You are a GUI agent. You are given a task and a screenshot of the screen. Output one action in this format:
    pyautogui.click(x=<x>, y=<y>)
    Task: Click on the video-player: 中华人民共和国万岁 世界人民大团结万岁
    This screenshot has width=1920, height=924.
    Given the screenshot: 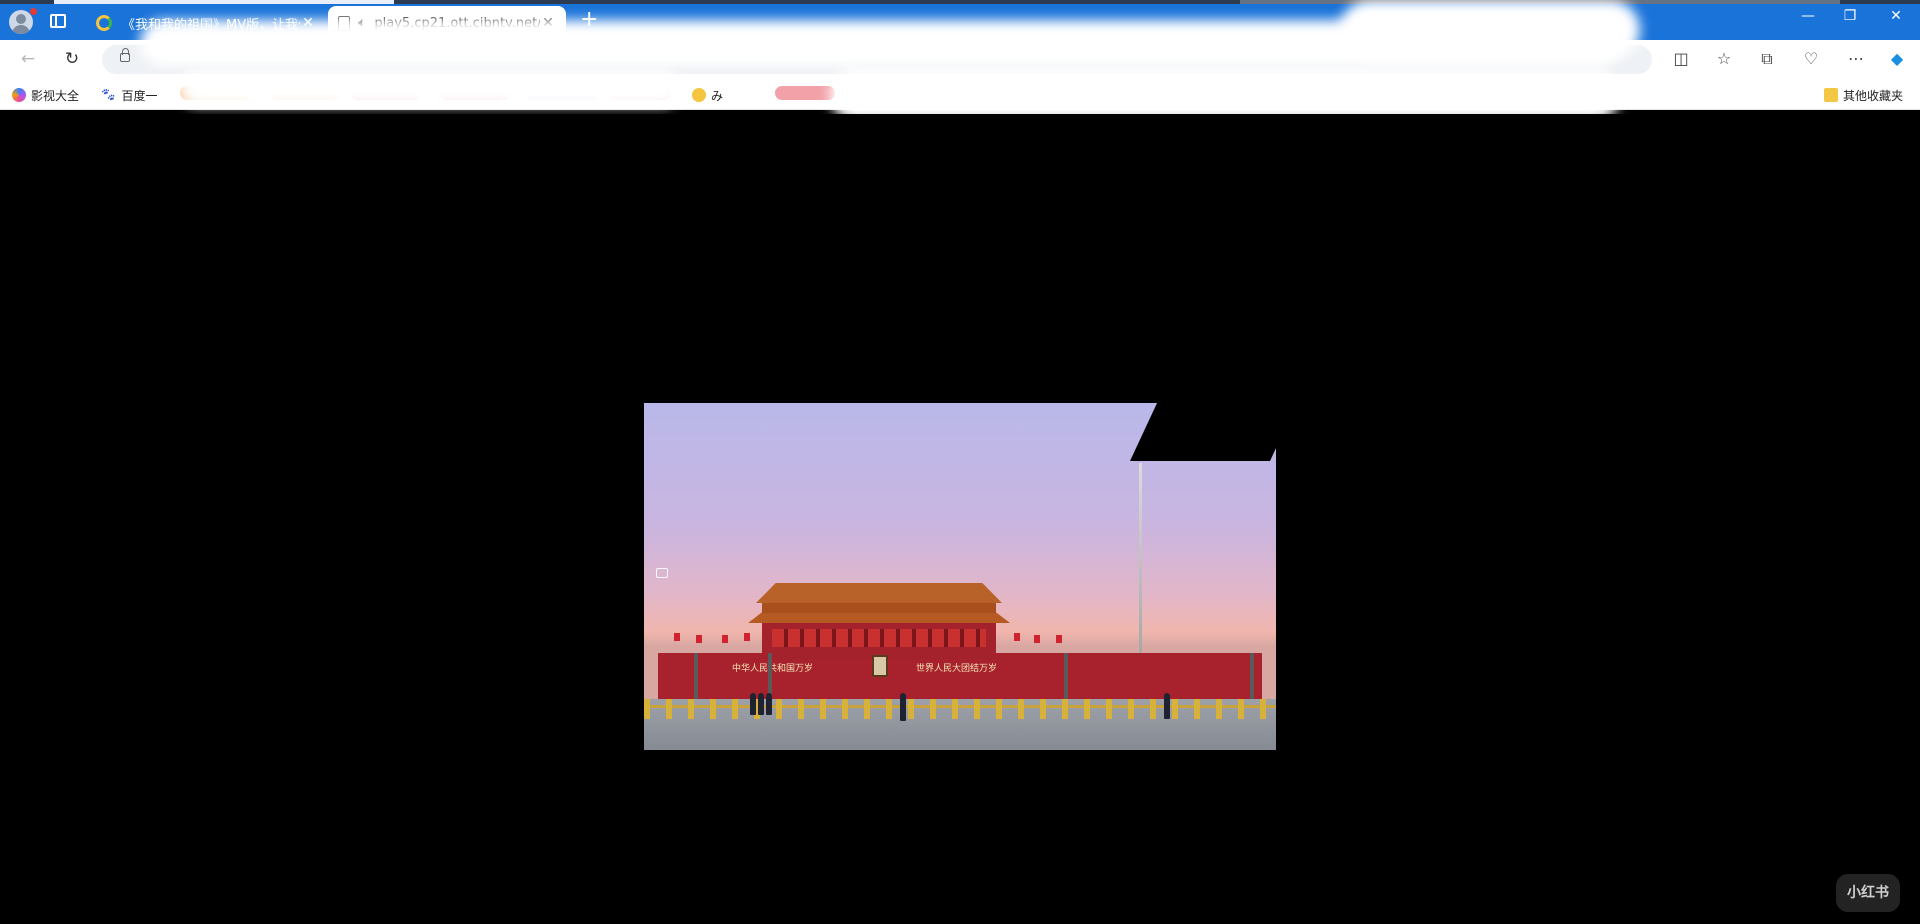 What is the action you would take?
    pyautogui.click(x=960, y=576)
    